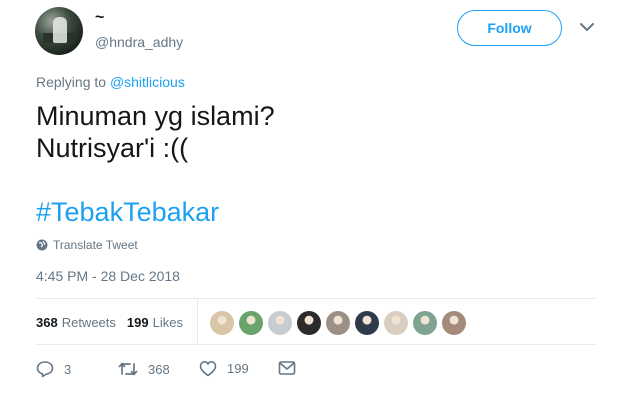 This screenshot has height=401, width=636. Describe the element at coordinates (287, 368) in the screenshot. I see `envelope-icon` at that location.